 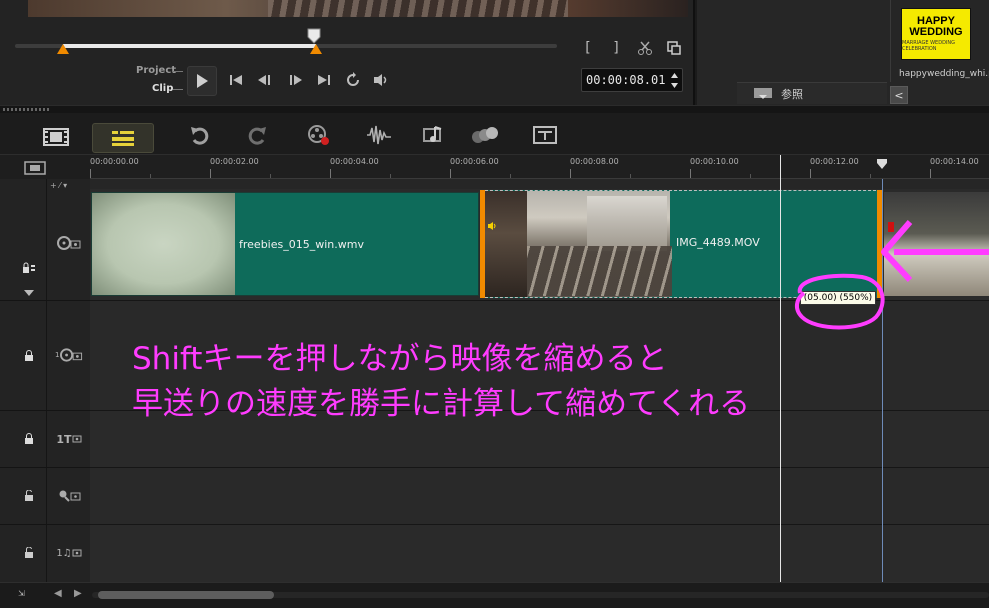 I want to click on home-button, so click(x=236, y=80).